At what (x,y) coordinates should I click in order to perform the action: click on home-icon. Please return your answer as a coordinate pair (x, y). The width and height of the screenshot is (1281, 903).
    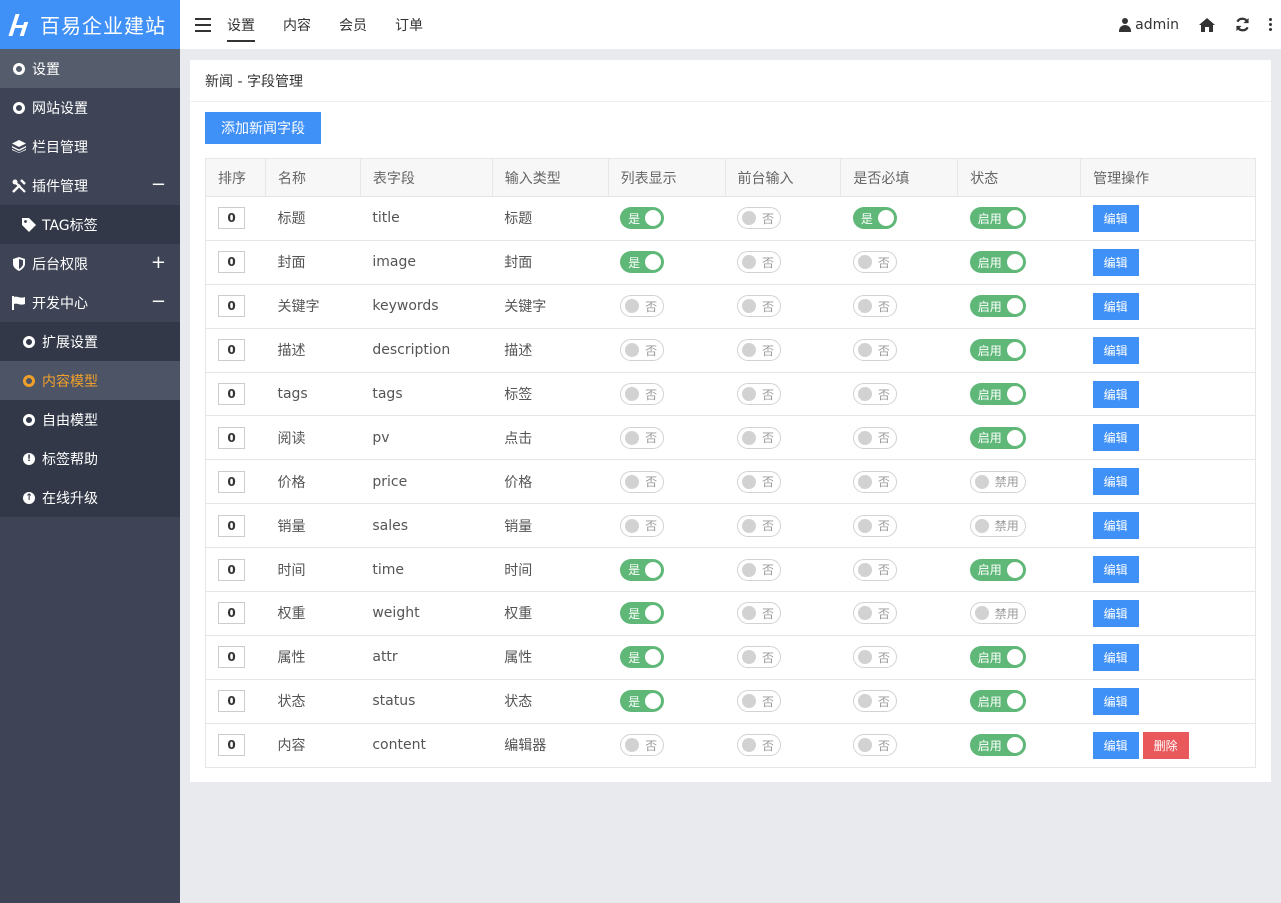
    Looking at the image, I should click on (1207, 25).